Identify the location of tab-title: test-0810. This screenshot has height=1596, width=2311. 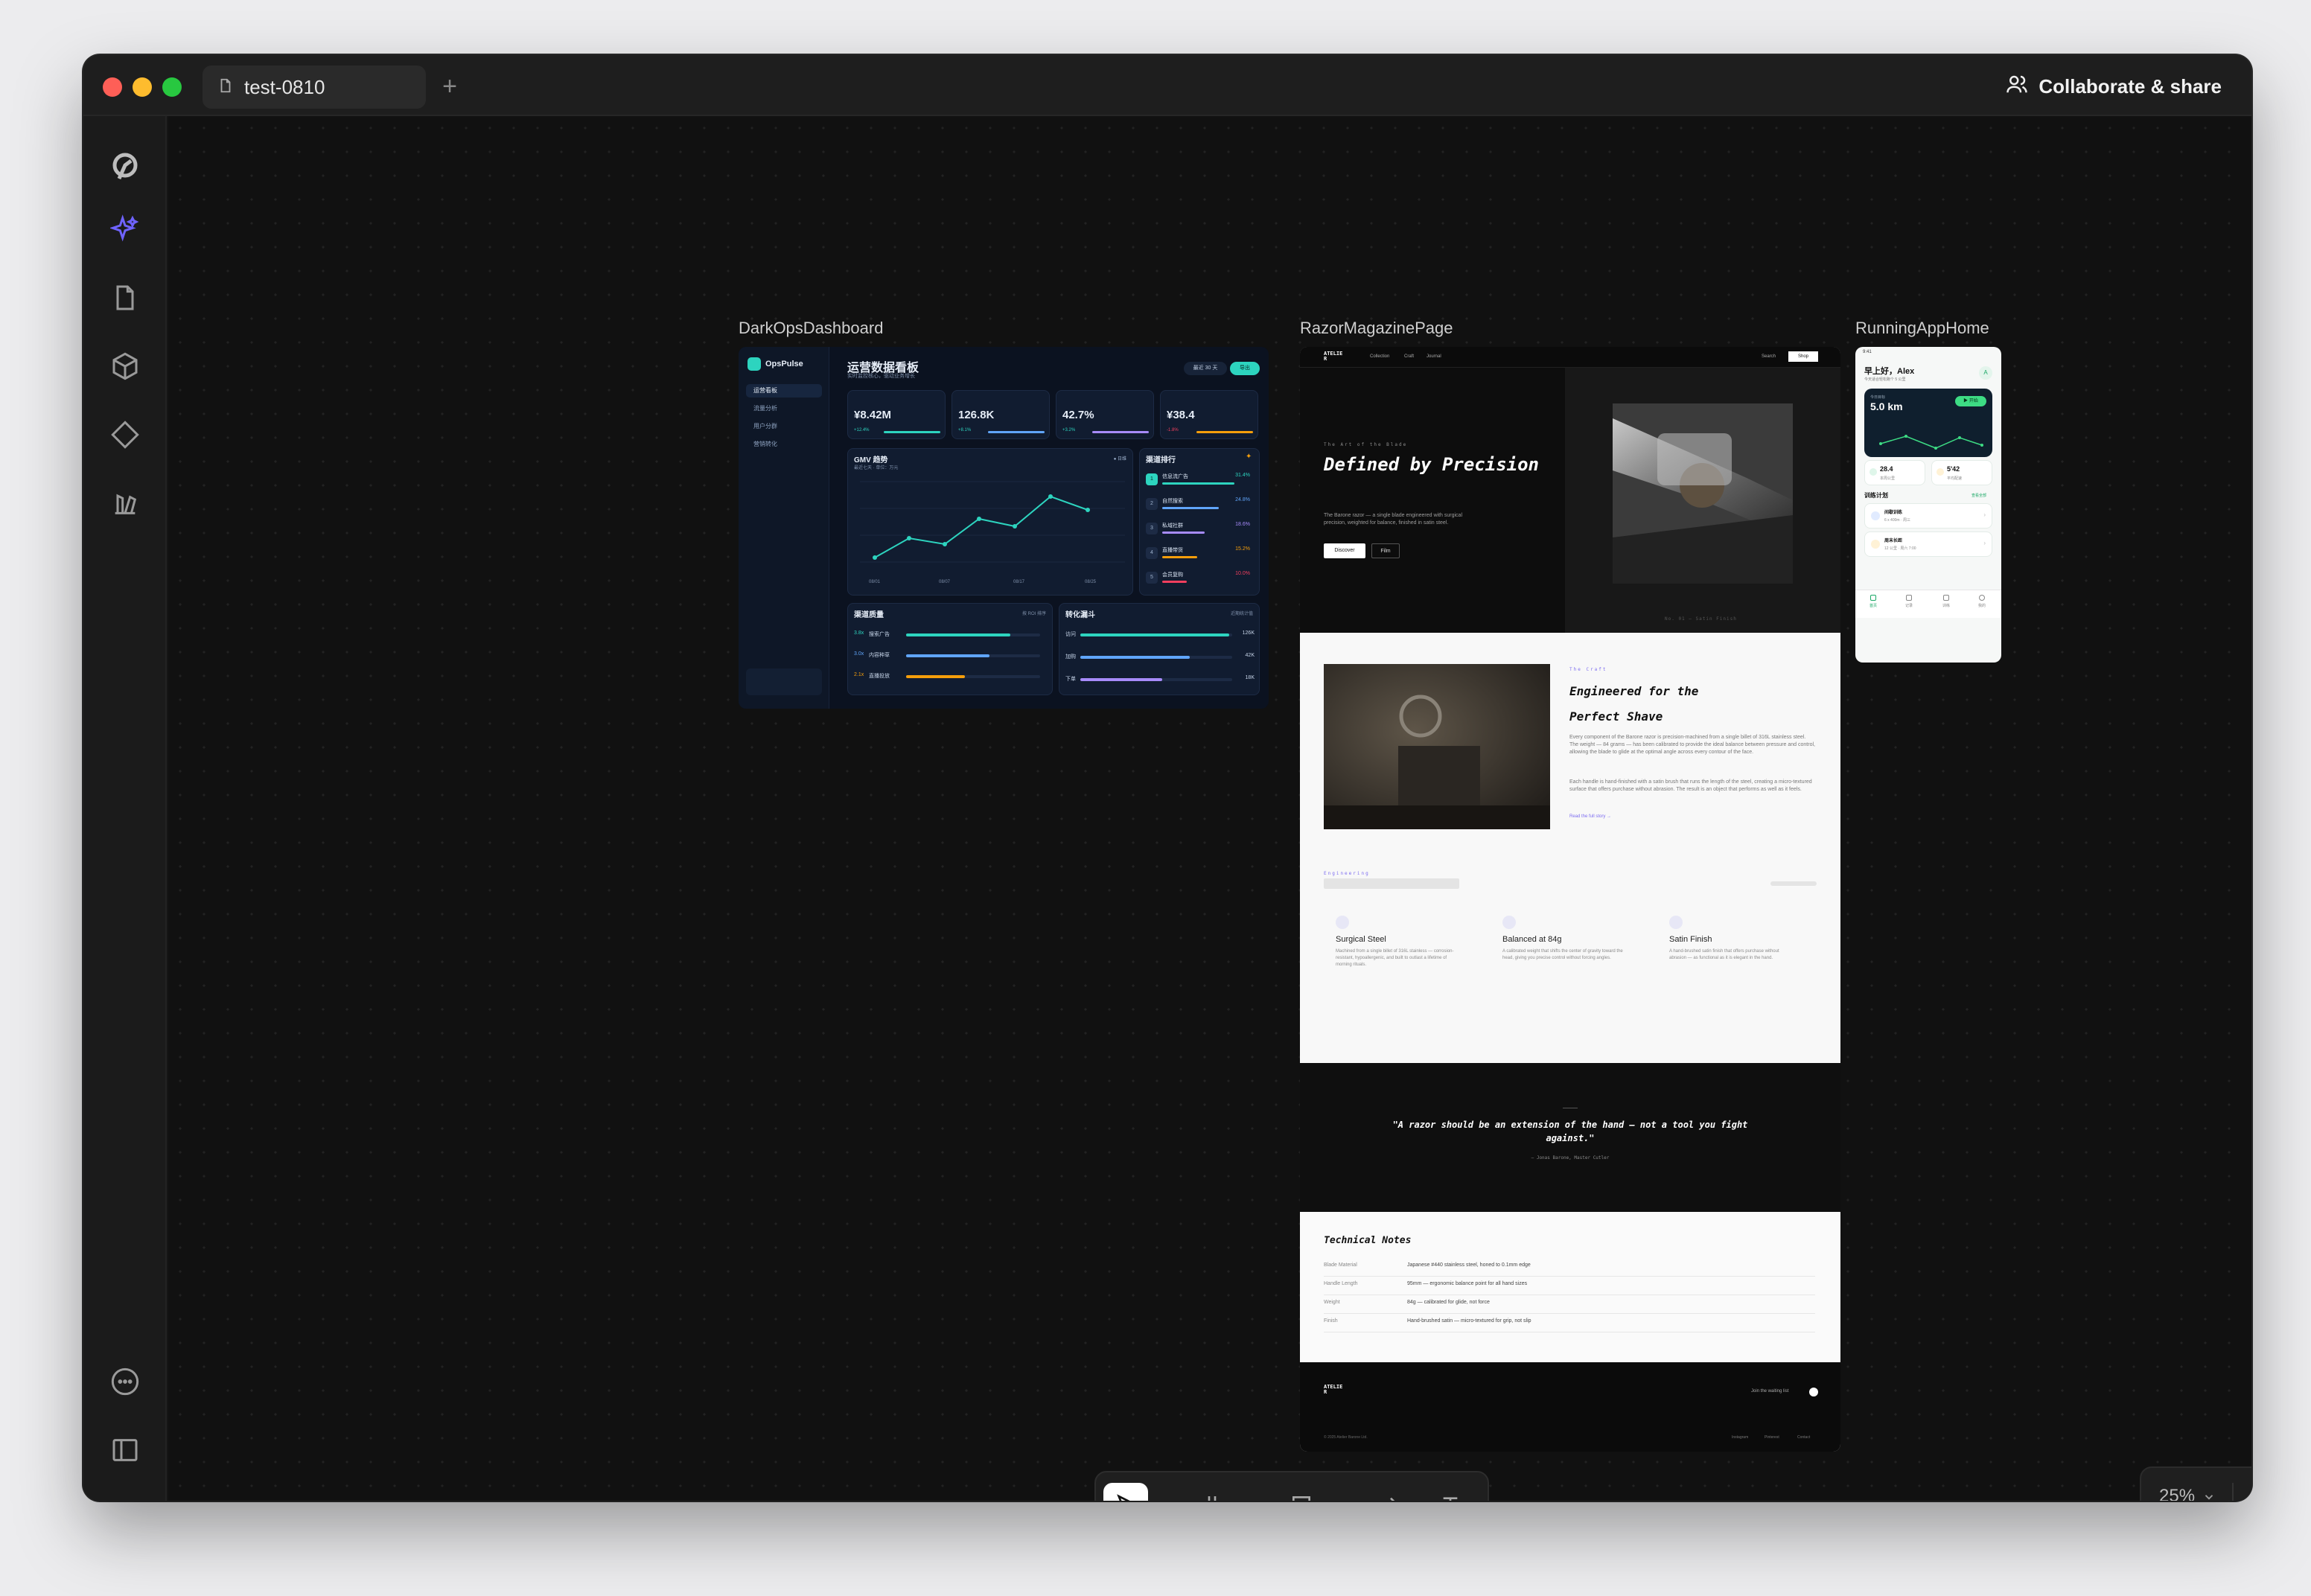
(284, 86).